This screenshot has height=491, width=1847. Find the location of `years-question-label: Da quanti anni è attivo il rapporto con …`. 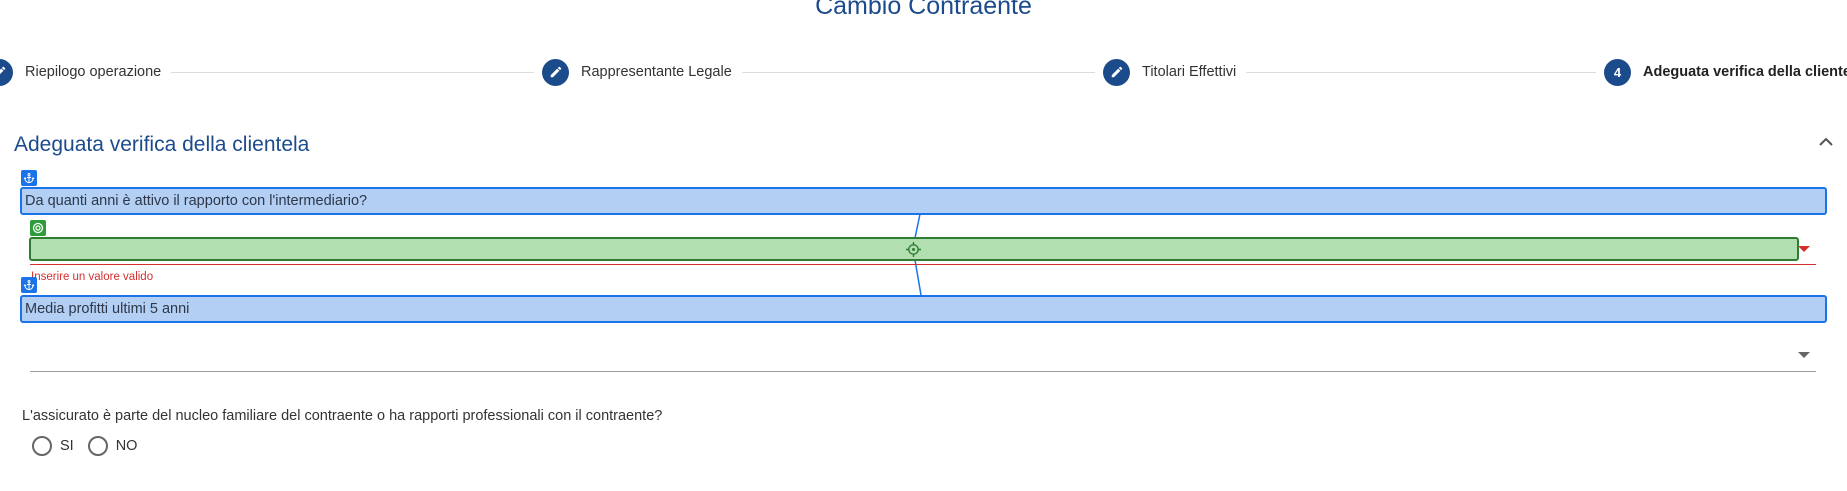

years-question-label: Da quanti anni è attivo il rapporto con … is located at coordinates (923, 201).